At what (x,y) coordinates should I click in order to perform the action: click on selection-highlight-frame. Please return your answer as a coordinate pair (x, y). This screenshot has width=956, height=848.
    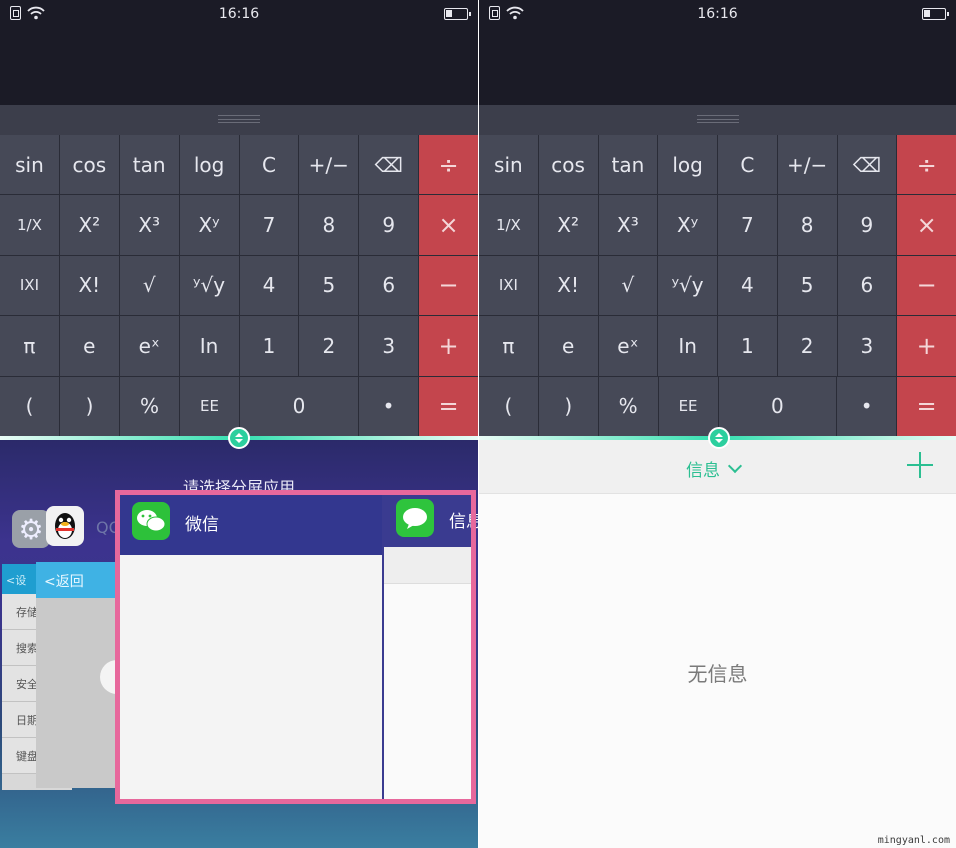
    Looking at the image, I should click on (295, 647).